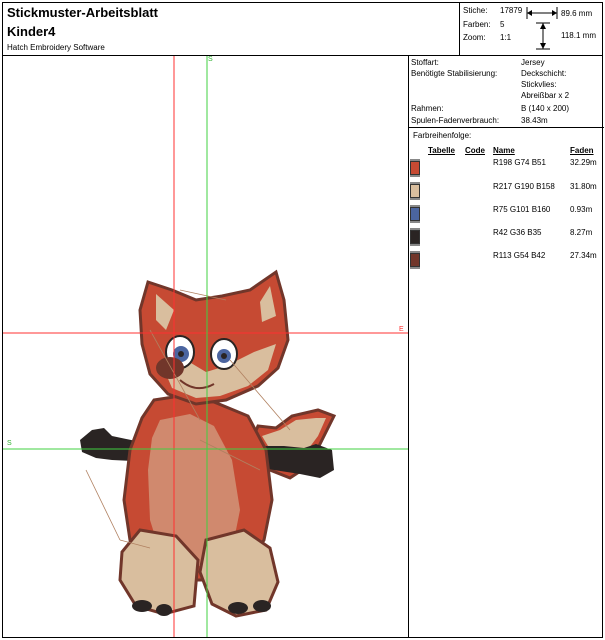 This screenshot has width=605, height=640. I want to click on stabilizer-bottom: Stickvlies:, so click(539, 84).